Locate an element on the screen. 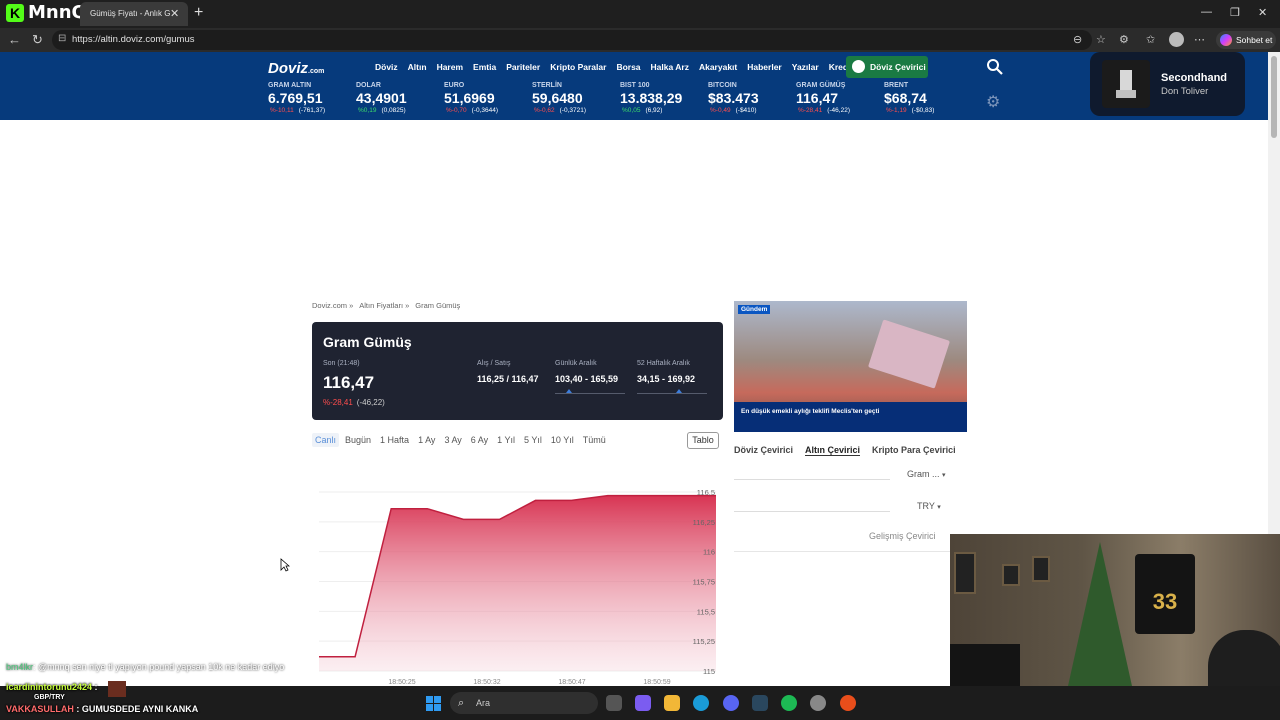  copilot-chat-button: Sohbet et is located at coordinates (1246, 40).